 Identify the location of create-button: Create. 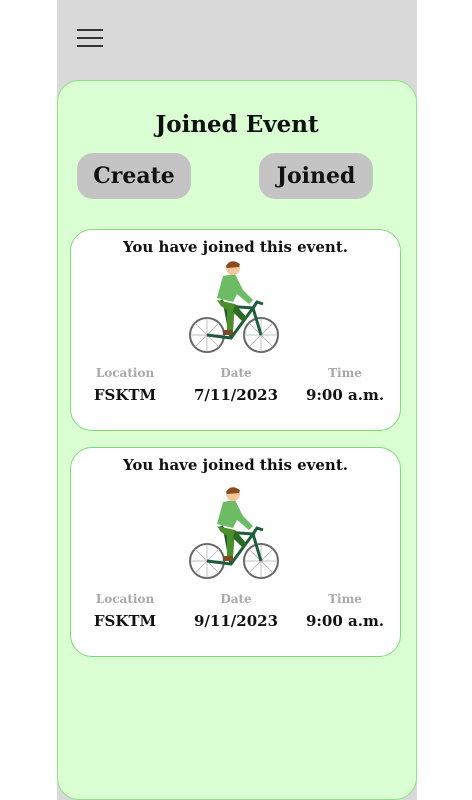
(134, 176).